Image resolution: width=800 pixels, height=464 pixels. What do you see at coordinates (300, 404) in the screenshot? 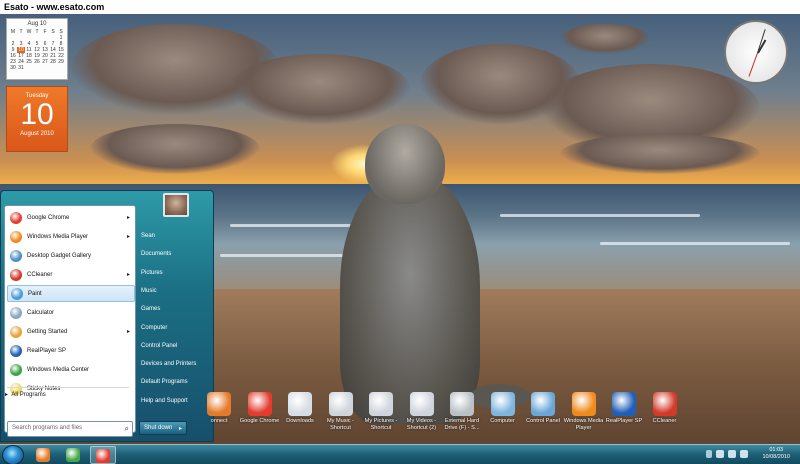
I see `downloads-icon` at bounding box center [300, 404].